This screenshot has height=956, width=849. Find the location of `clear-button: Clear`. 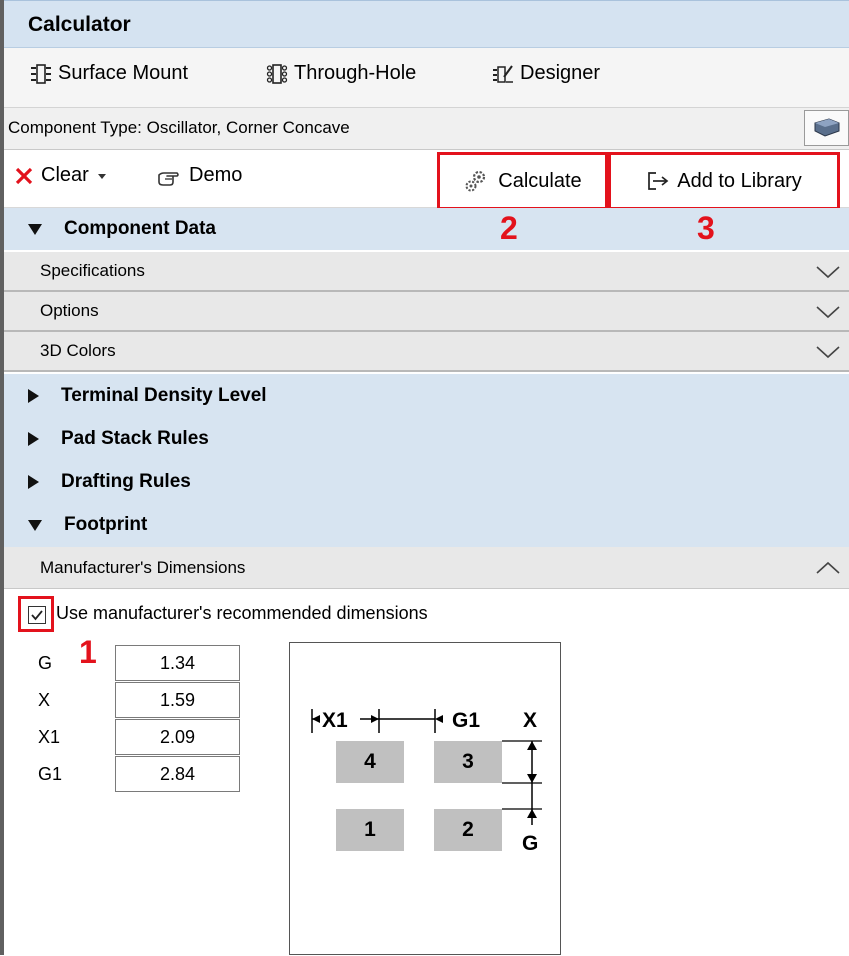

clear-button: Clear is located at coordinates (61, 175).